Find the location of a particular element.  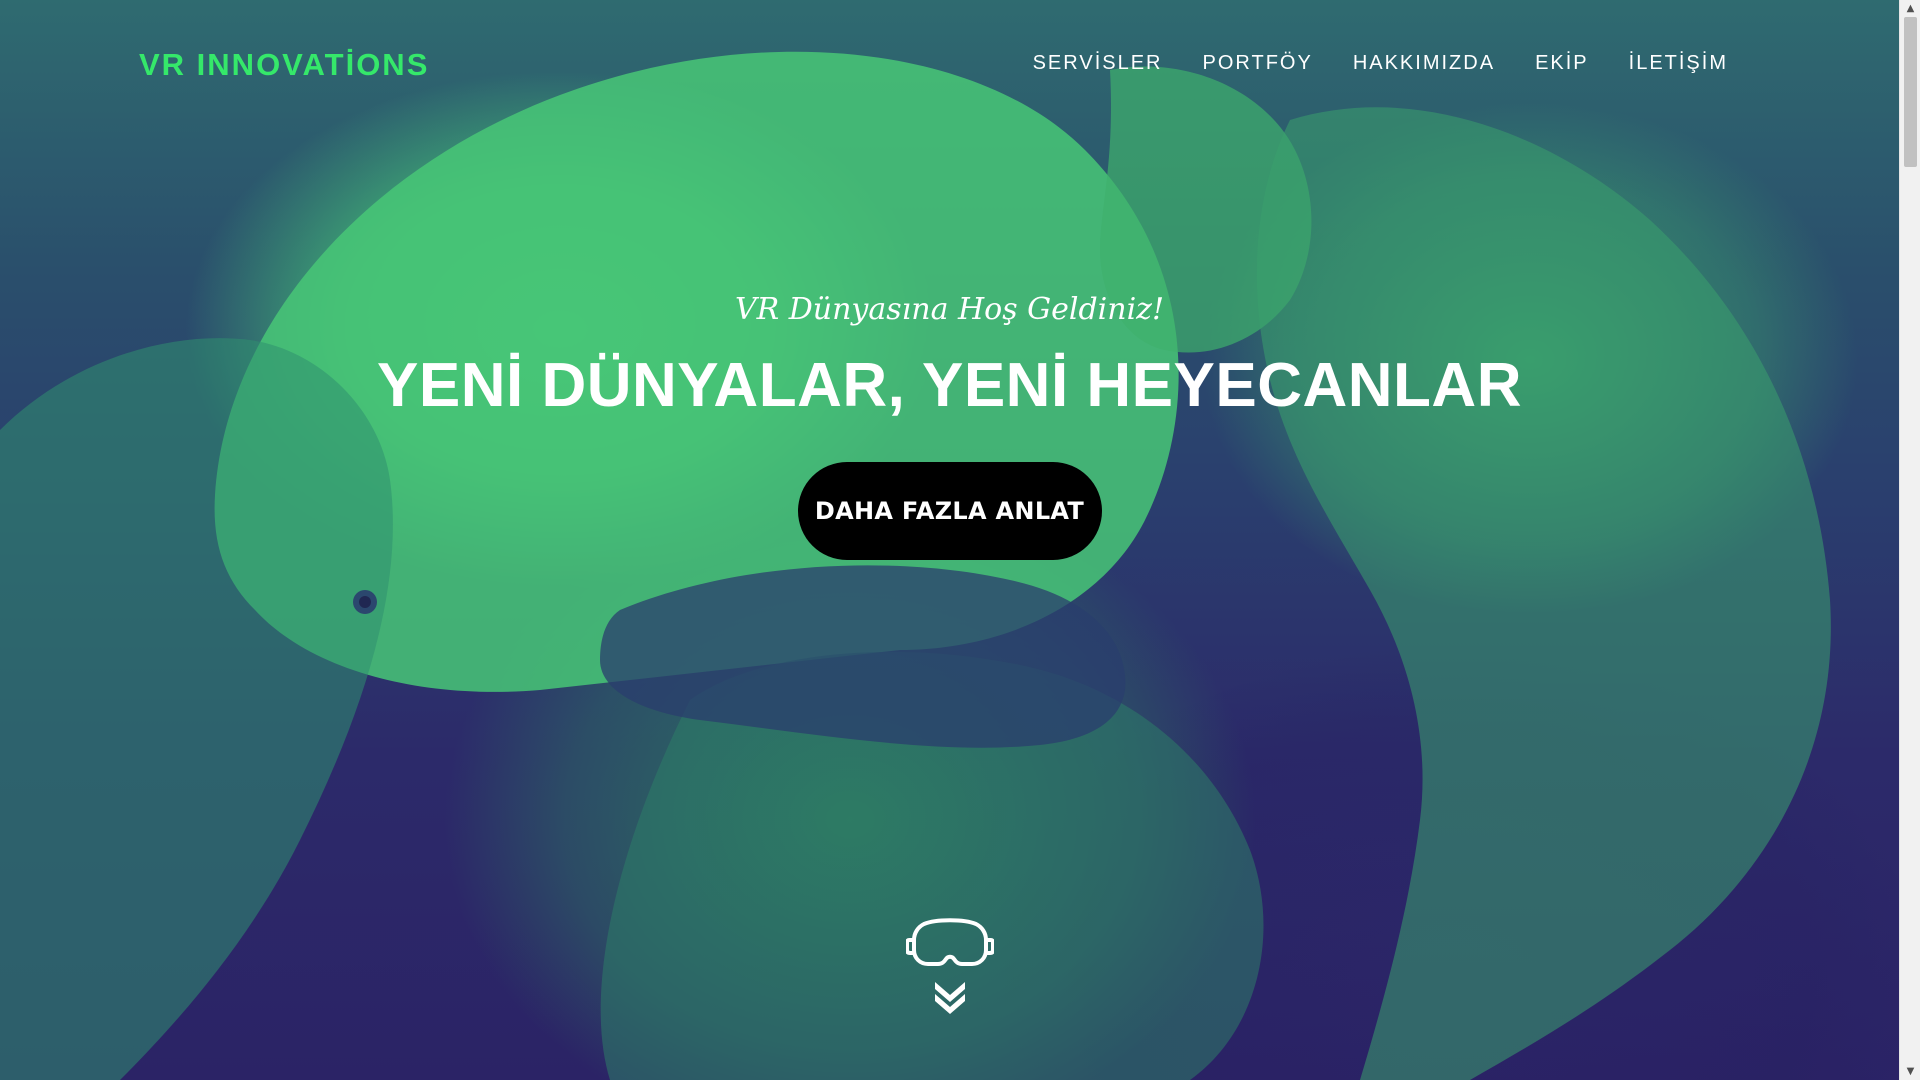

learn-more-button: DAHA FAZLA ANLAT is located at coordinates (949, 511).